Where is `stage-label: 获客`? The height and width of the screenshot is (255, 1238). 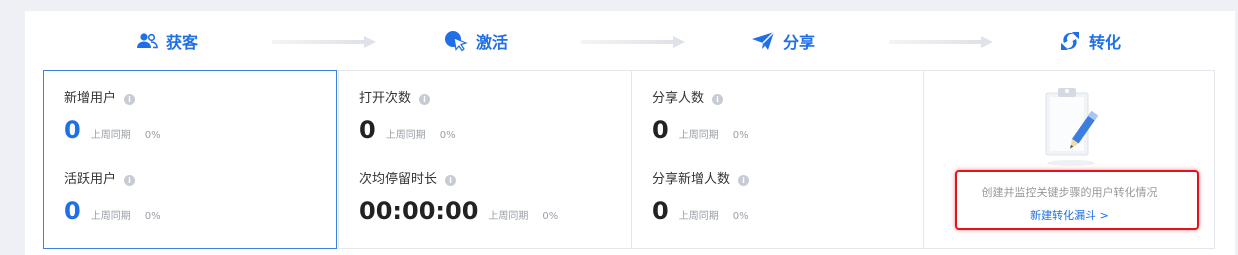 stage-label: 获客 is located at coordinates (182, 42).